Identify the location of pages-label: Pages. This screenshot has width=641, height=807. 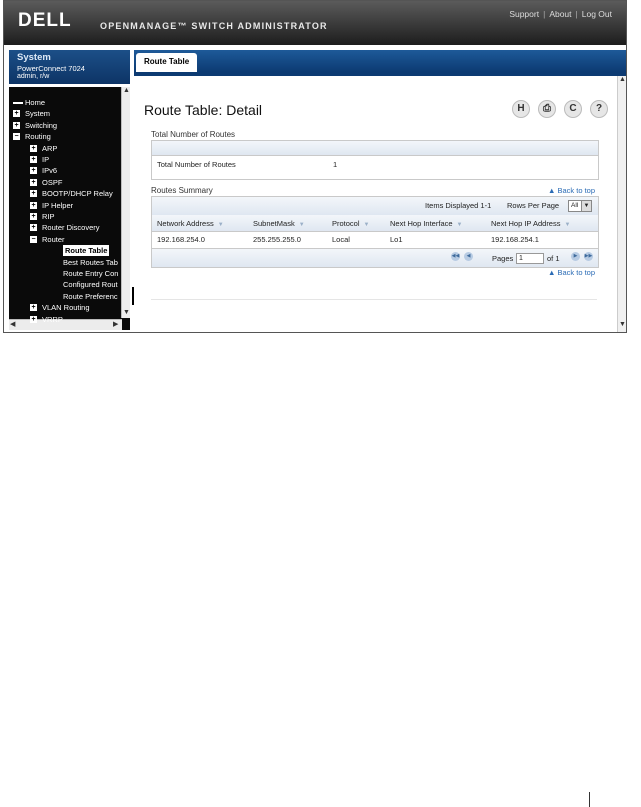
(503, 258).